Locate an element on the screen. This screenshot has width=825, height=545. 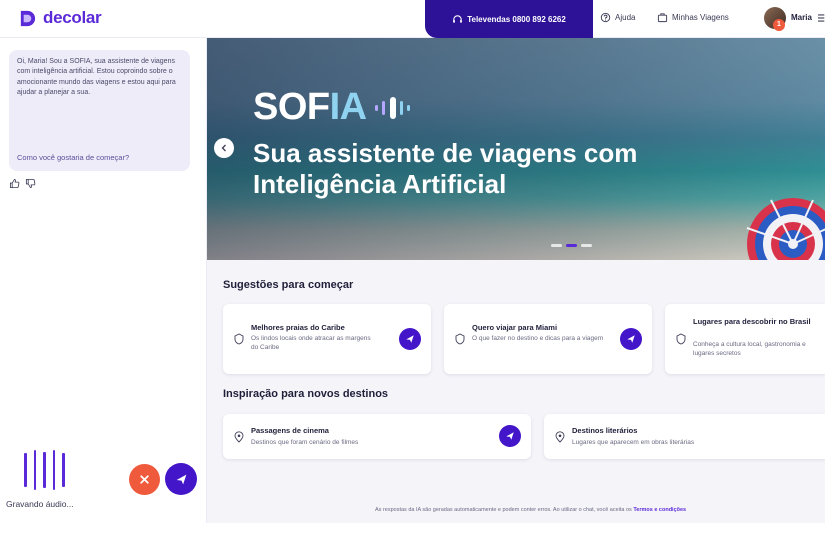
televendas-phone: Televendas 0800 892 6262 is located at coordinates (509, 19).